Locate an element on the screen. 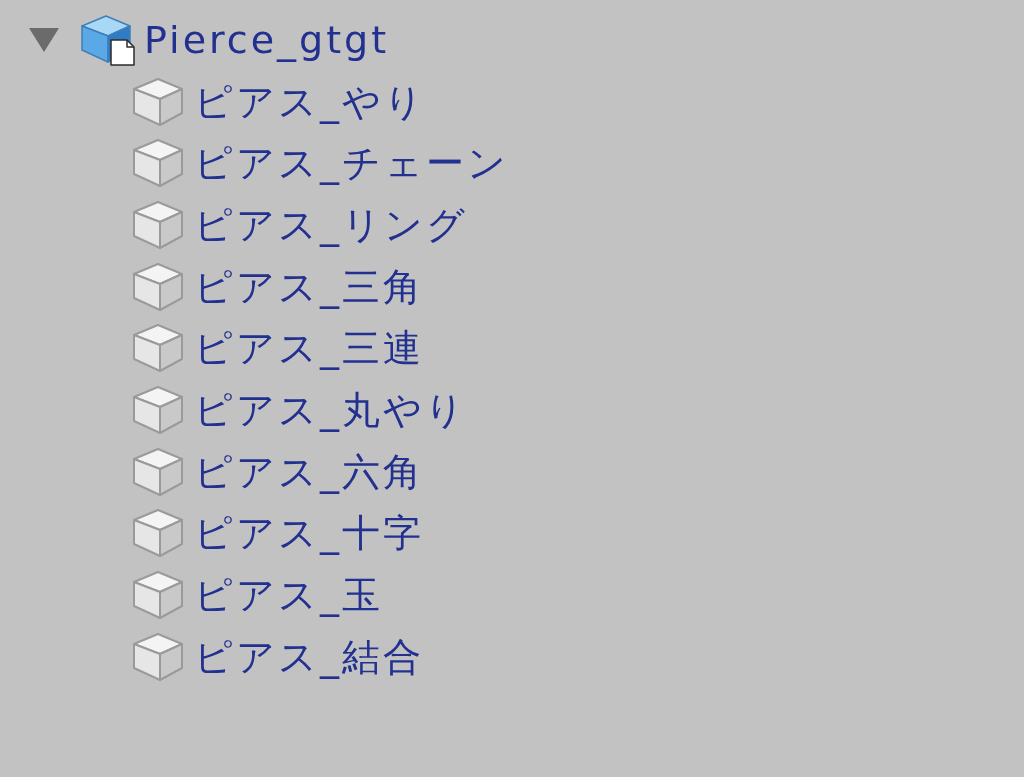  hierarchy-item: Pierce_gtgt is located at coordinates (267, 39).